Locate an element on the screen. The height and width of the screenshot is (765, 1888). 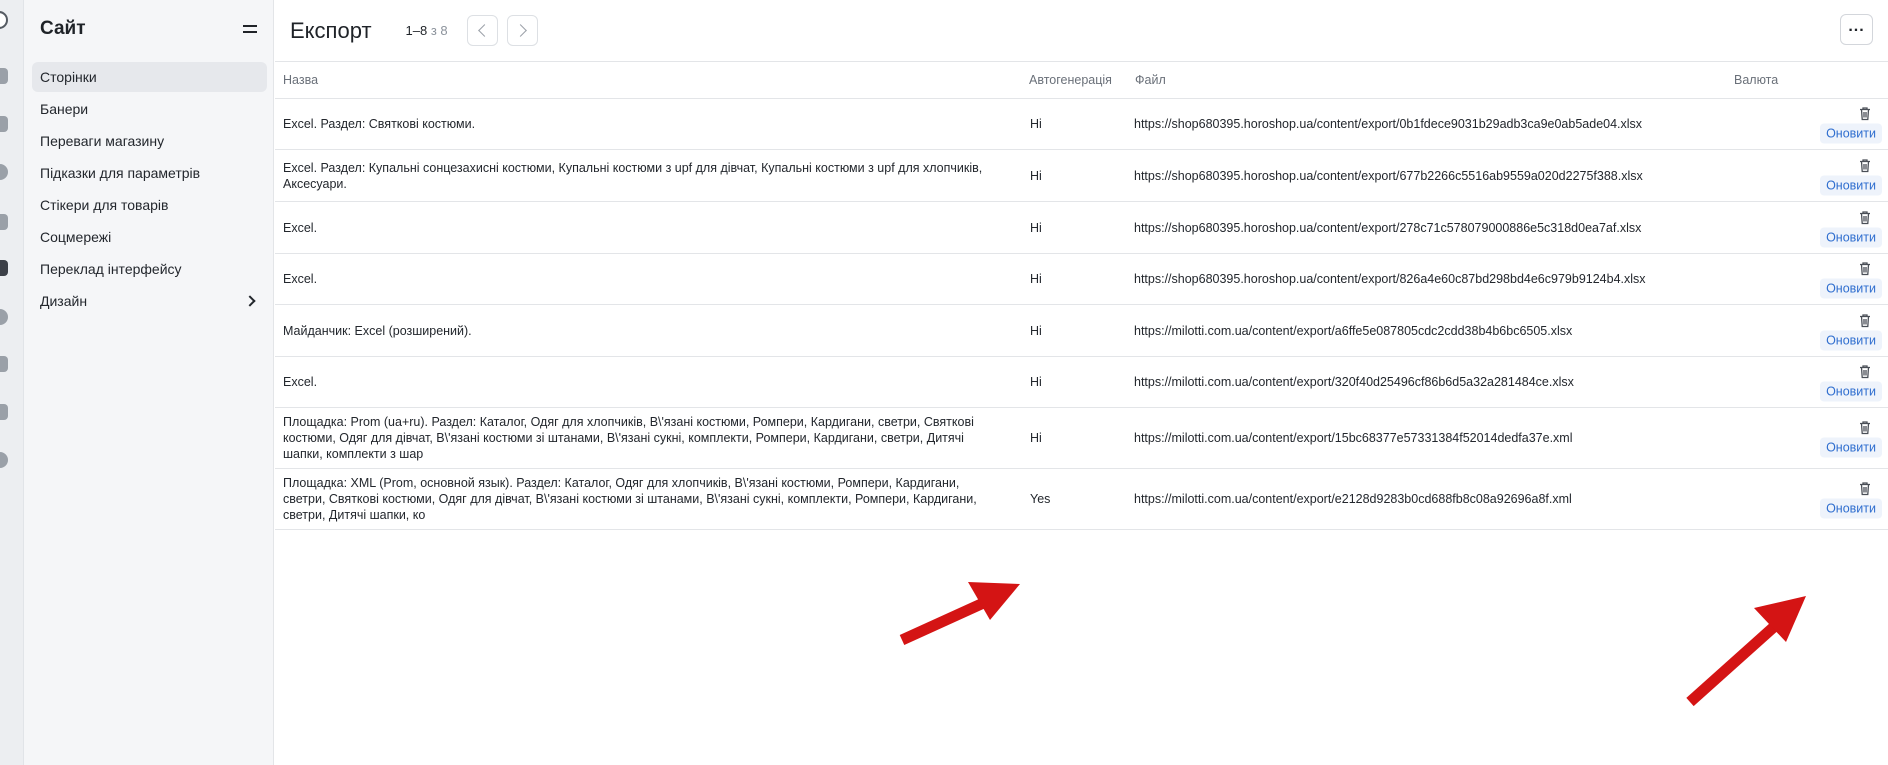
sidebar-item: Переваги магазину is located at coordinates (149, 141).